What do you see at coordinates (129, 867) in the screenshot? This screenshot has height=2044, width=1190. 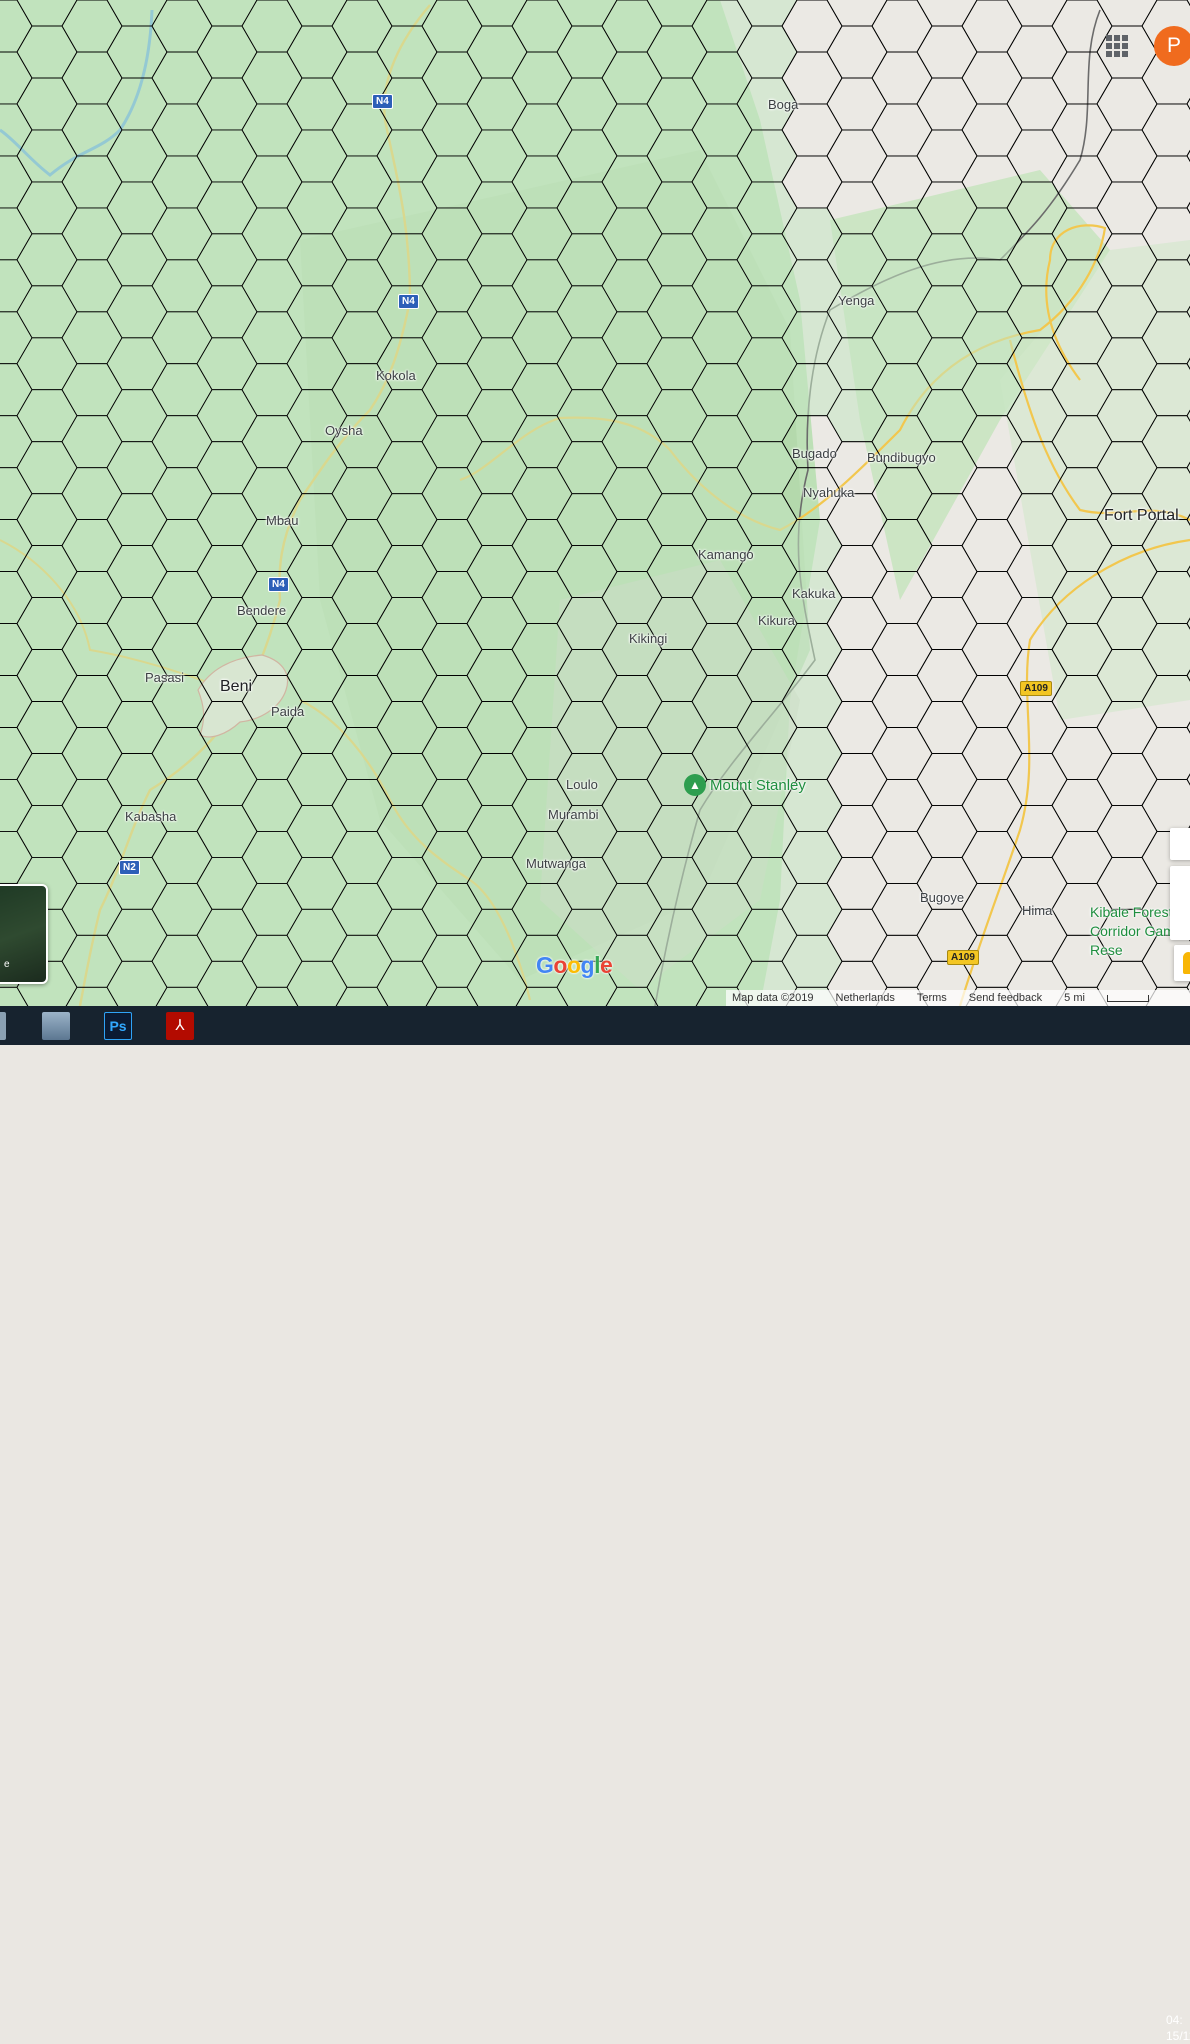 I see `road-shield-n2: N2` at bounding box center [129, 867].